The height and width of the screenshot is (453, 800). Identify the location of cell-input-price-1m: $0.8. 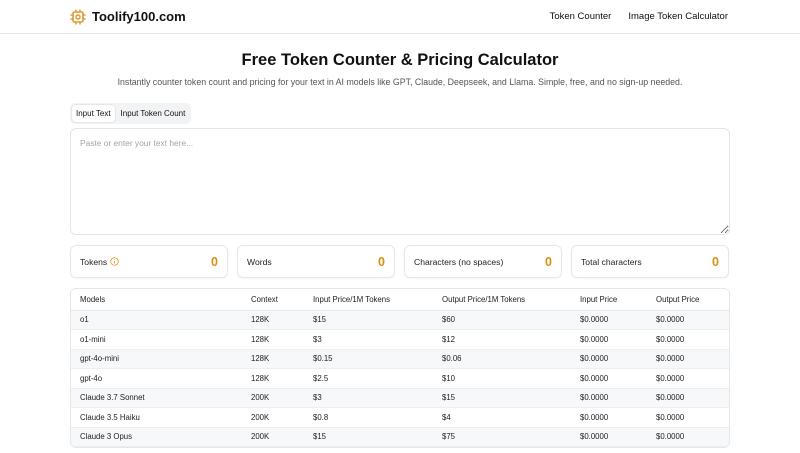
(368, 417).